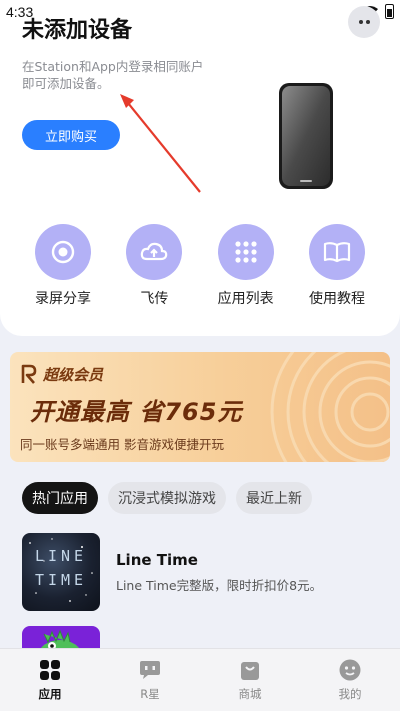  I want to click on book-glyph, so click(337, 252).